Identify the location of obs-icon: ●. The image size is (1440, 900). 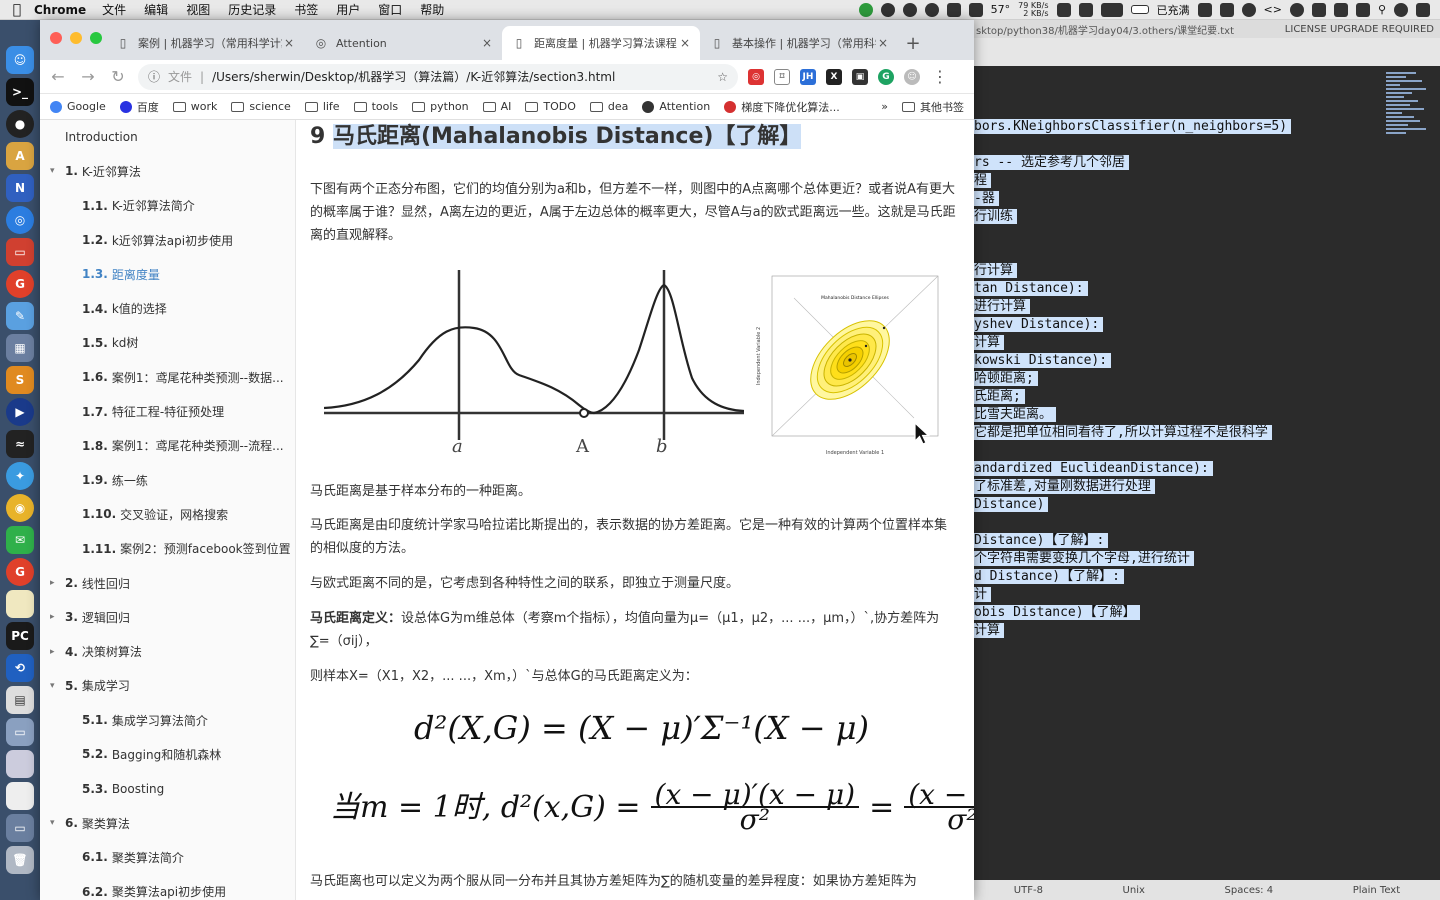
(20, 124).